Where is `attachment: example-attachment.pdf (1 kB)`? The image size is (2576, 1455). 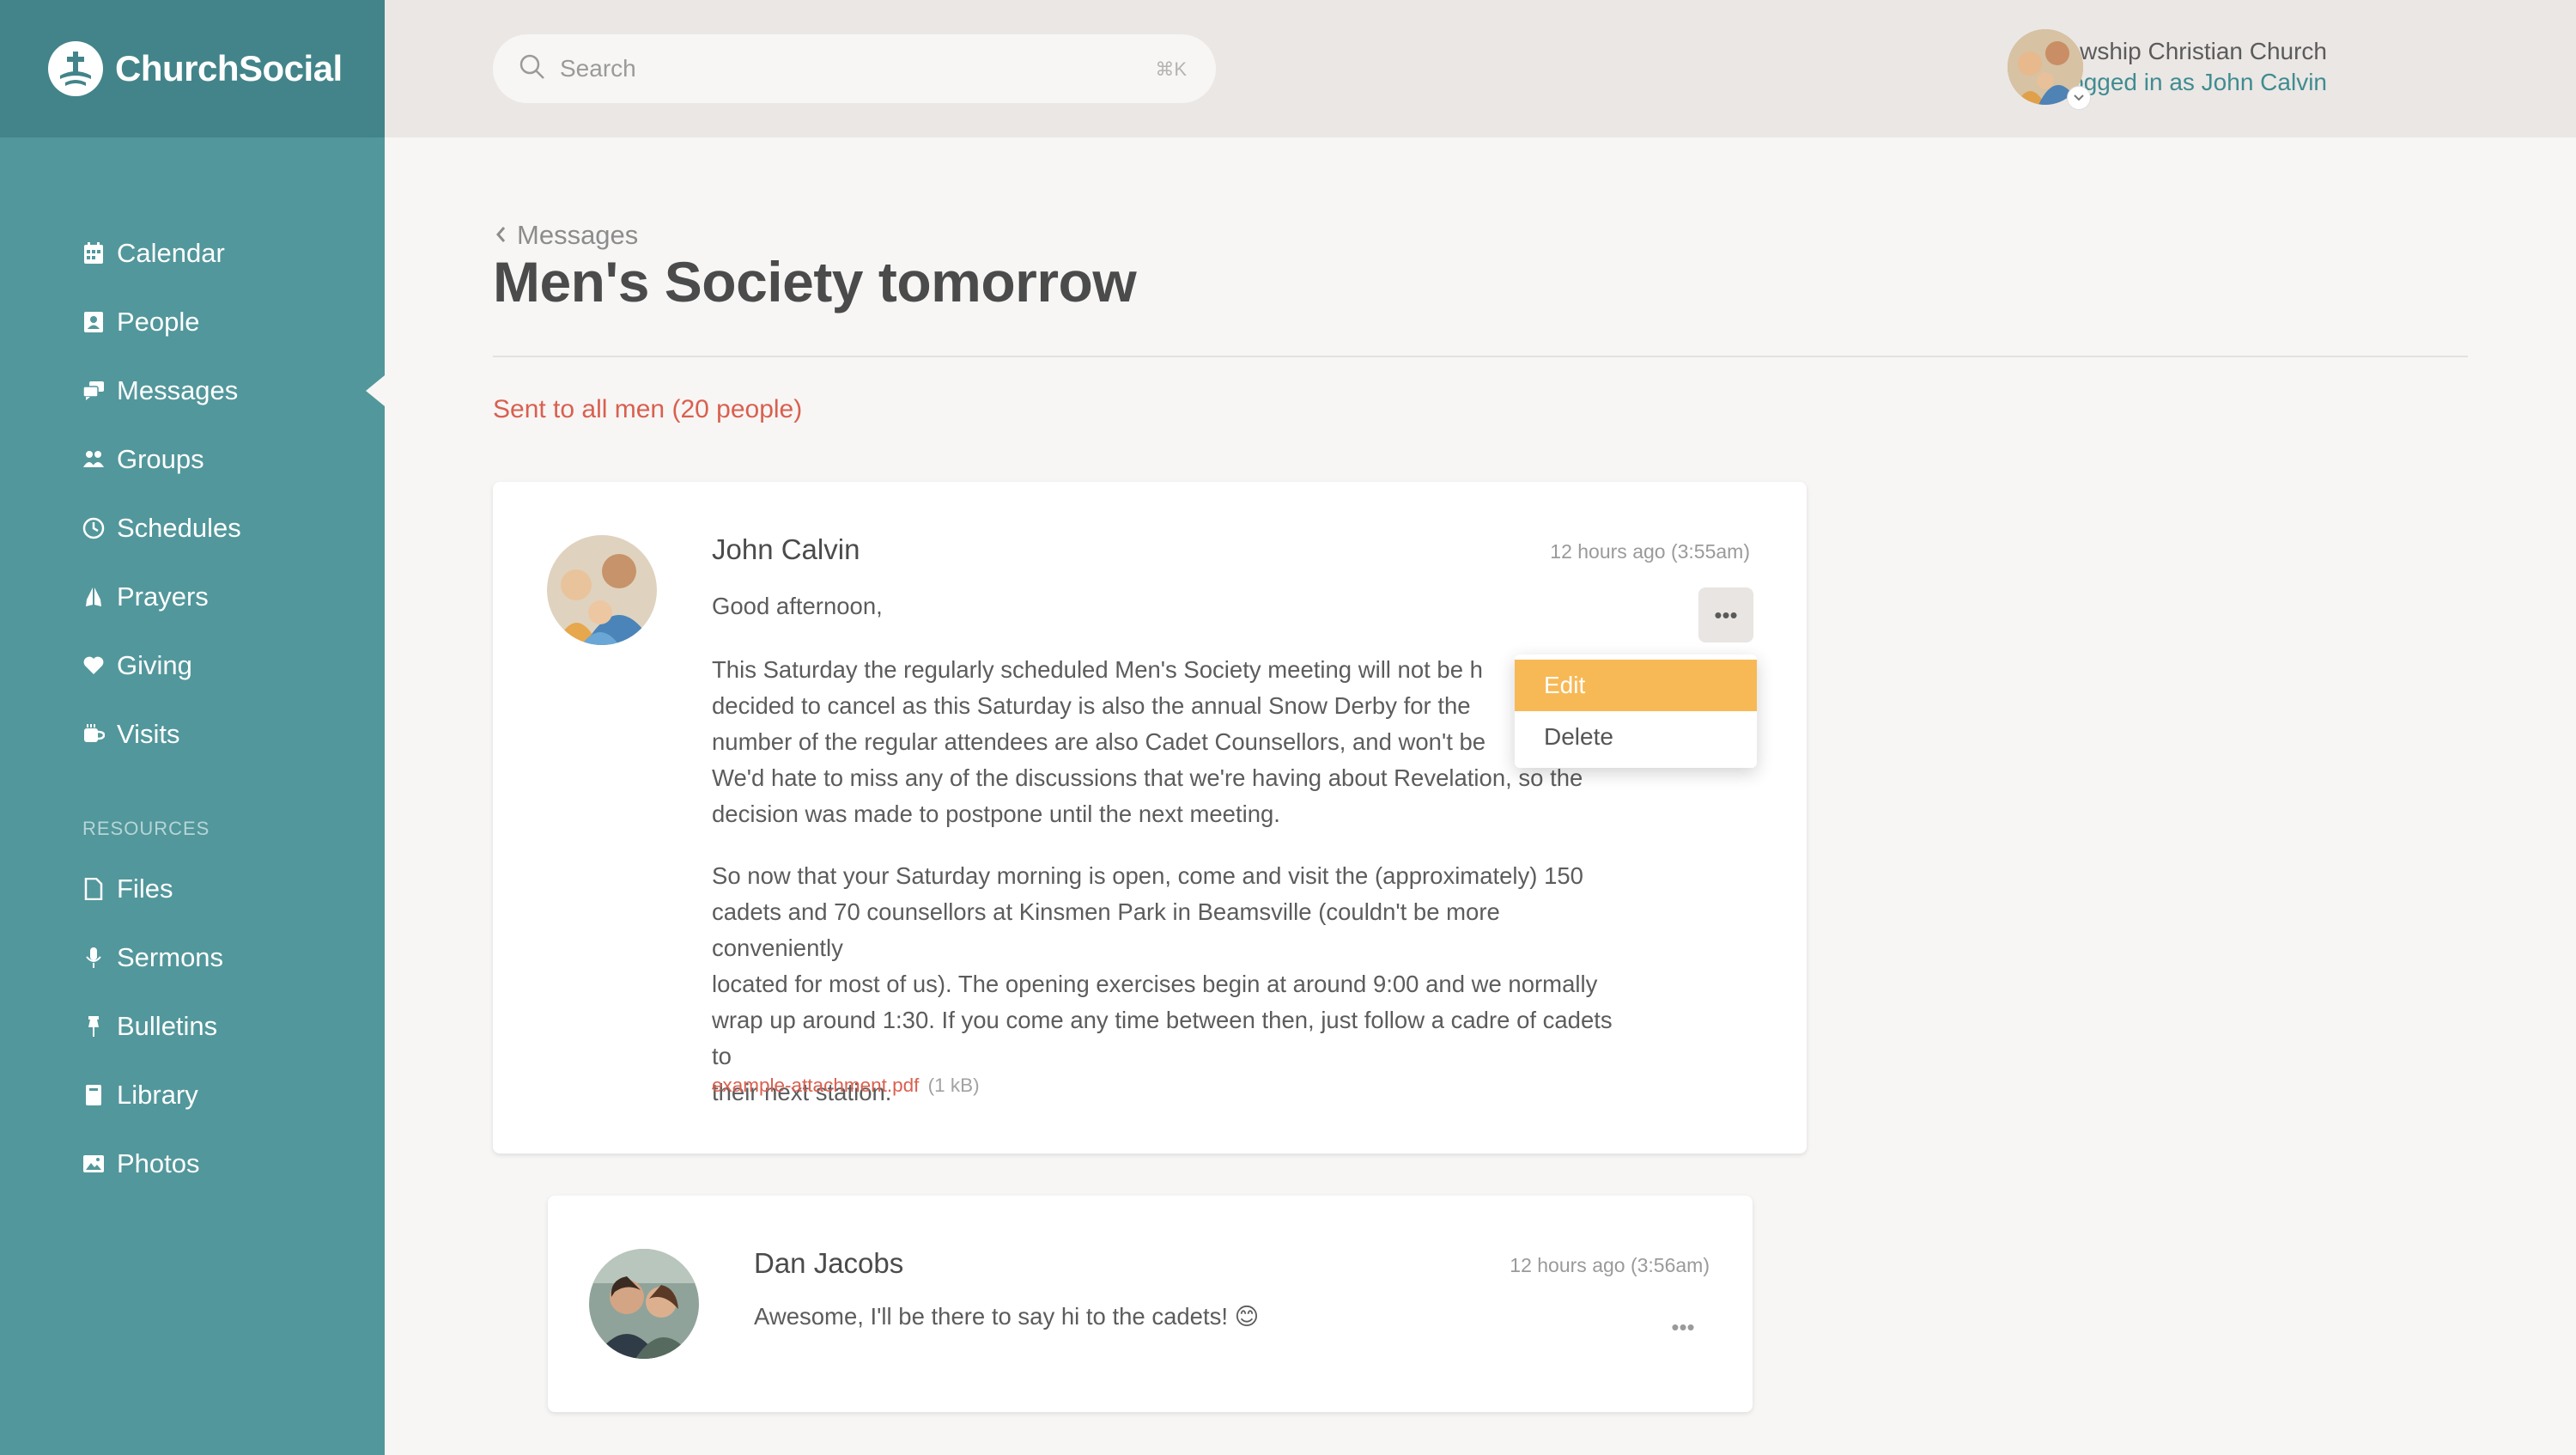 attachment: example-attachment.pdf (1 kB) is located at coordinates (846, 1086).